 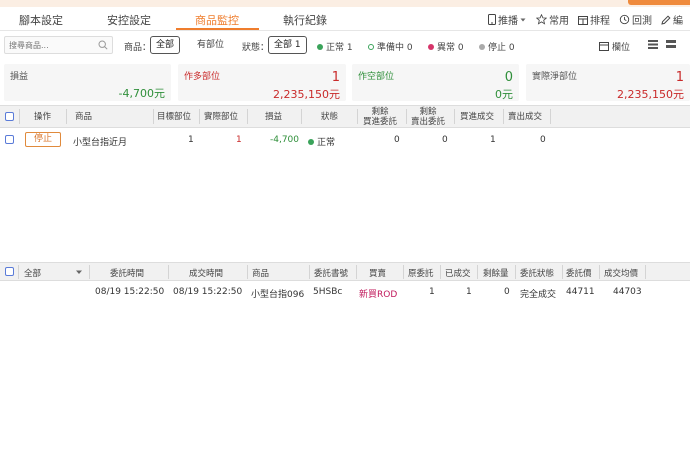 What do you see at coordinates (428, 112) in the screenshot?
I see `col-remaining-sell-line1: 剩餘` at bounding box center [428, 112].